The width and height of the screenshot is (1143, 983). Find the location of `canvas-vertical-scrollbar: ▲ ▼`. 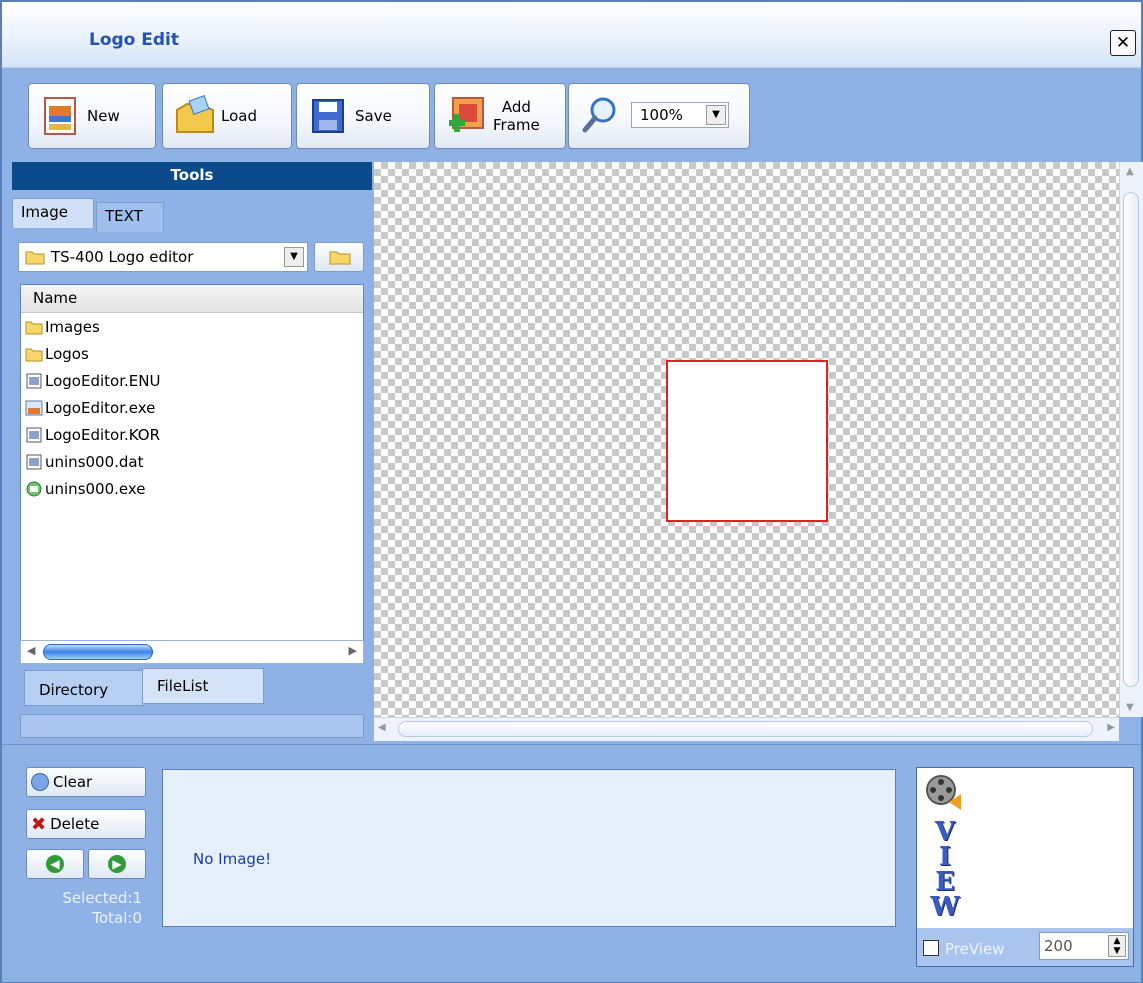

canvas-vertical-scrollbar: ▲ ▼ is located at coordinates (1131, 439).